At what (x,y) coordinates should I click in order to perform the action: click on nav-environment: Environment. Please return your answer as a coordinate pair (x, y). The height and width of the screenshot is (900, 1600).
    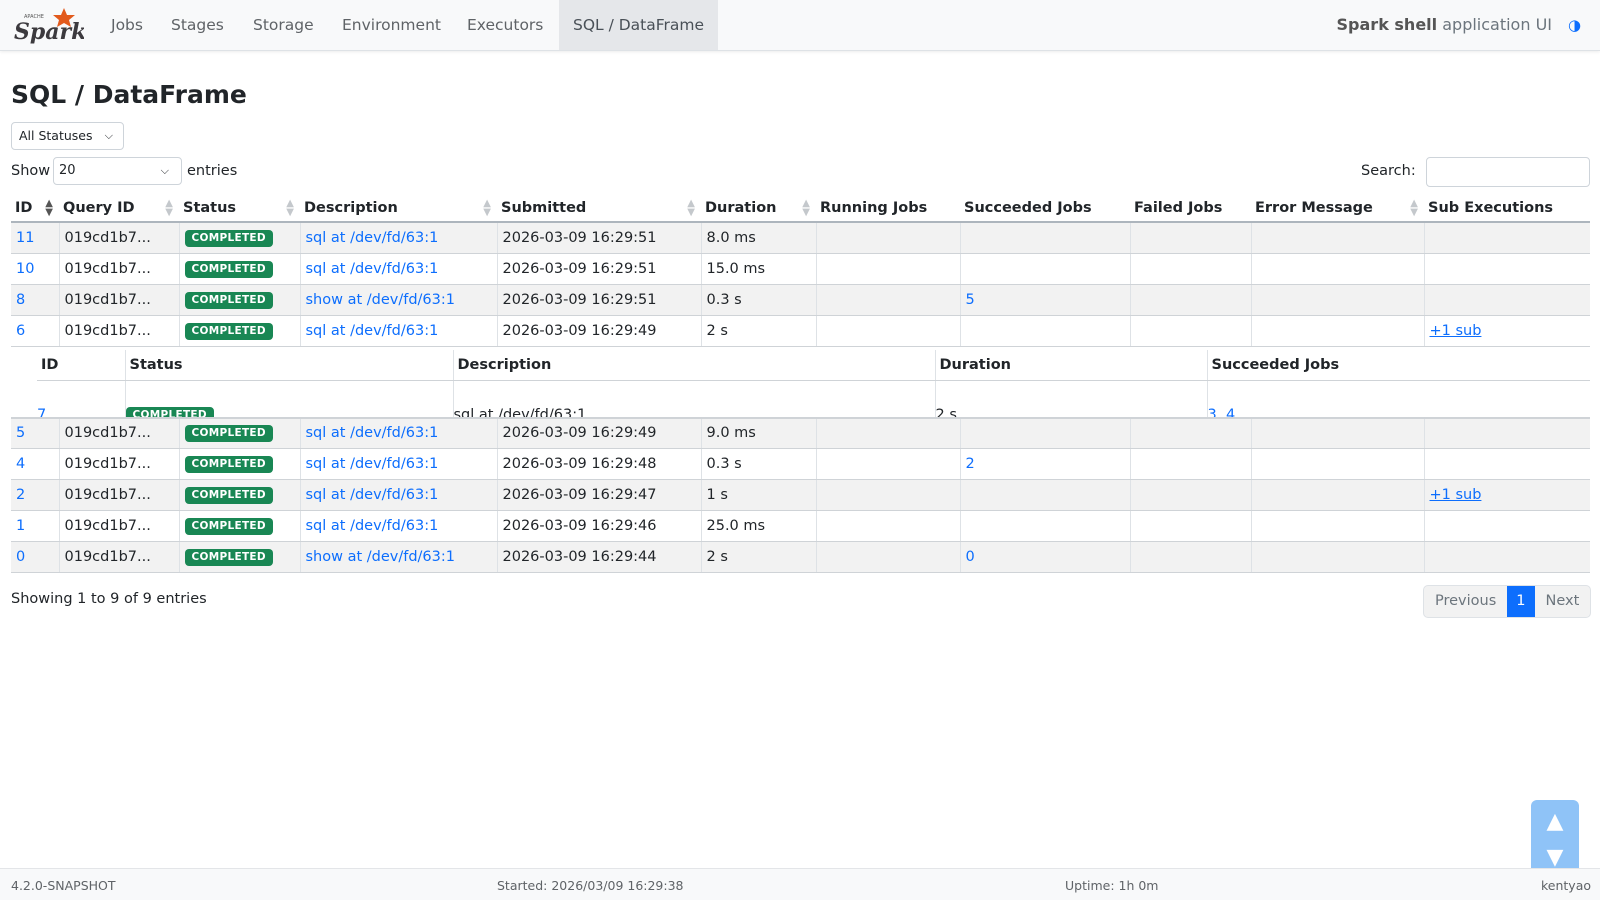
    Looking at the image, I should click on (391, 25).